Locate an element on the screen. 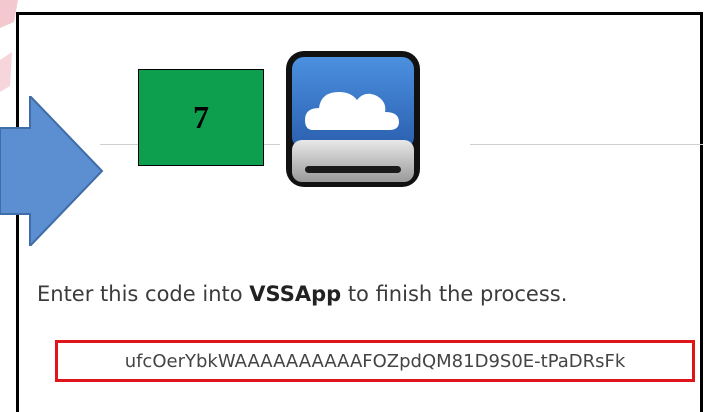 This screenshot has width=707, height=412. cloud-drive-icon is located at coordinates (353, 119).